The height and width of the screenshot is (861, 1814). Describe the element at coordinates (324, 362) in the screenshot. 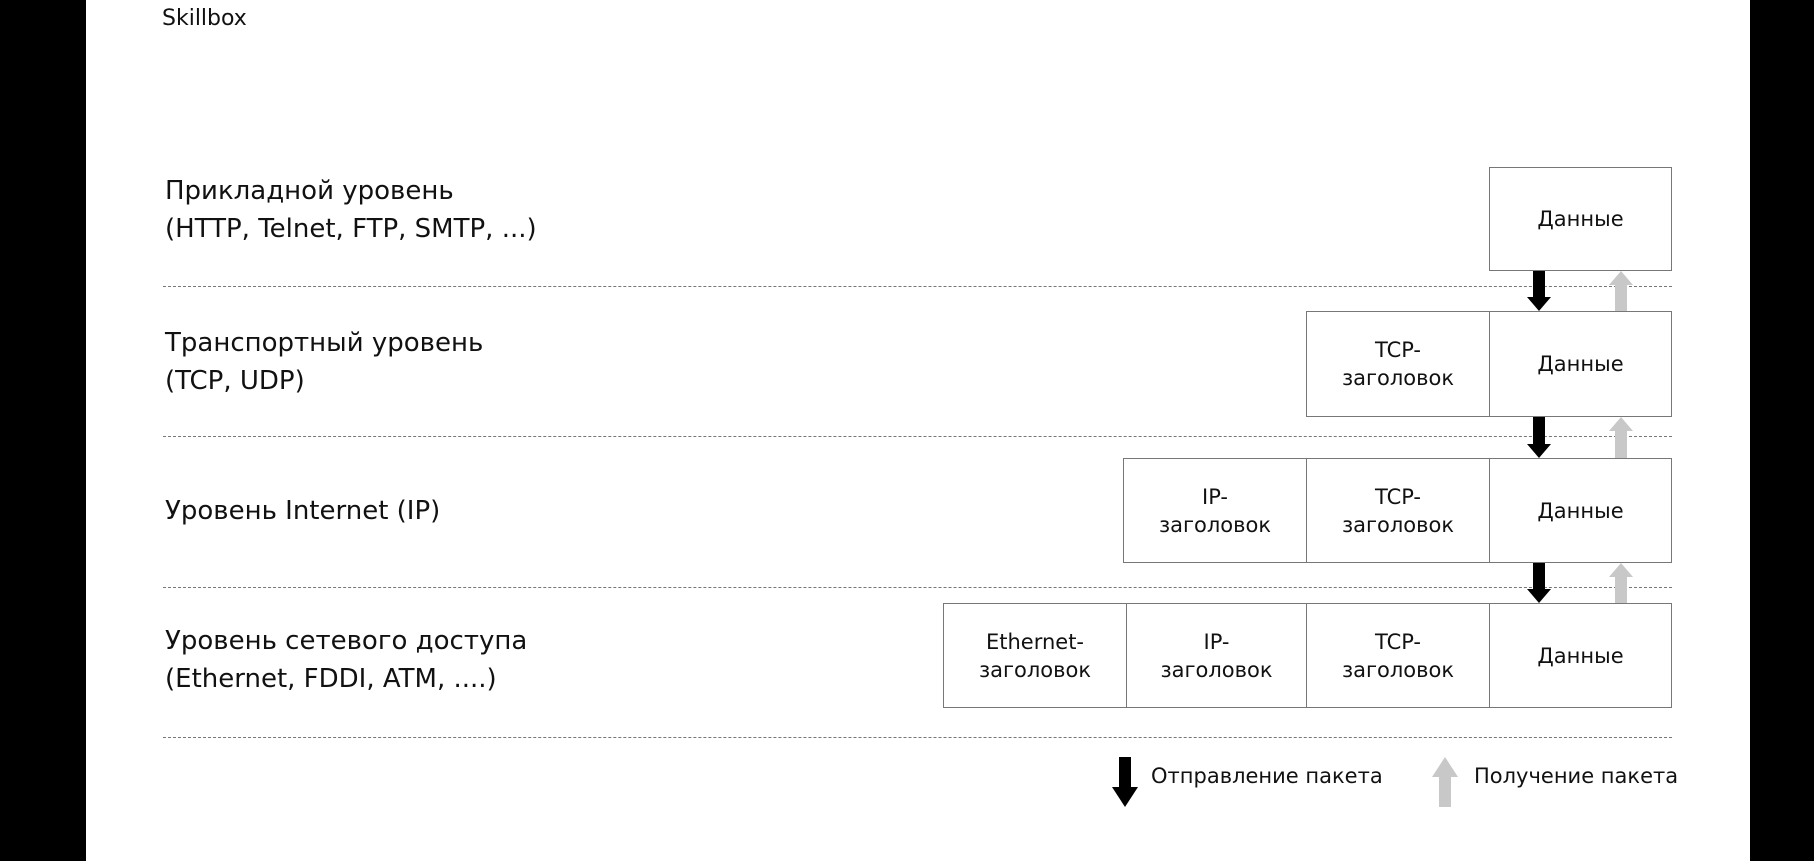

I see `layer-label: Транспортный уровень (TCP, UDP)` at that location.